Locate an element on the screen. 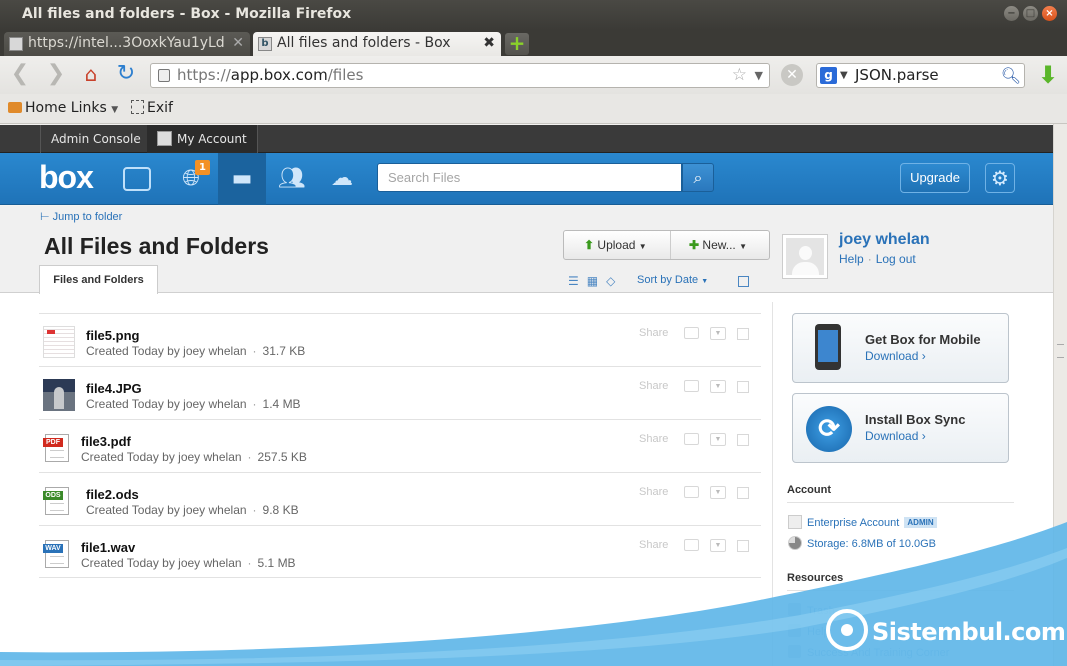 This screenshot has height=666, width=1067. close-button: × is located at coordinates (1049, 13).